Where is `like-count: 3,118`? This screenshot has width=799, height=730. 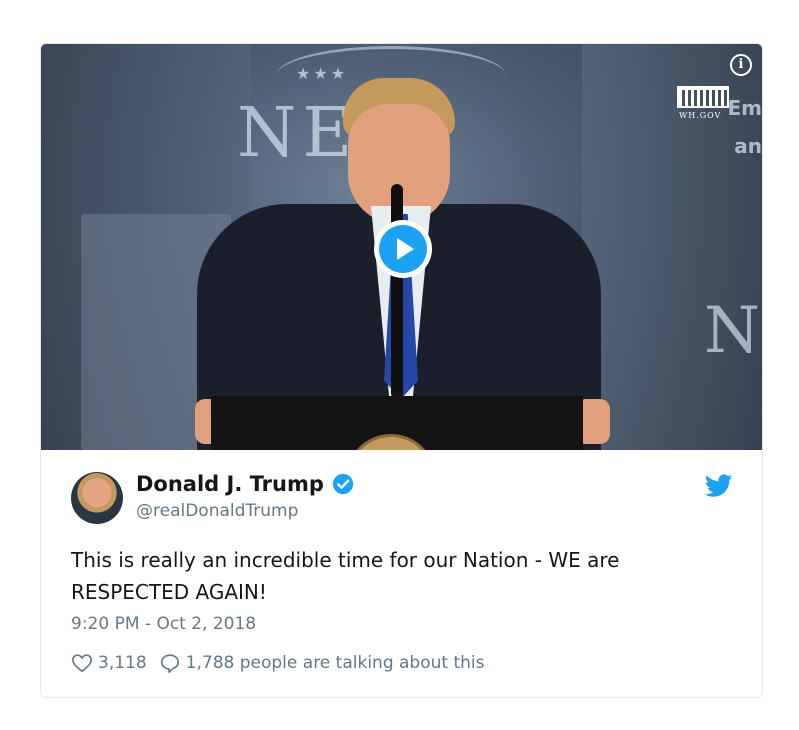 like-count: 3,118 is located at coordinates (122, 663).